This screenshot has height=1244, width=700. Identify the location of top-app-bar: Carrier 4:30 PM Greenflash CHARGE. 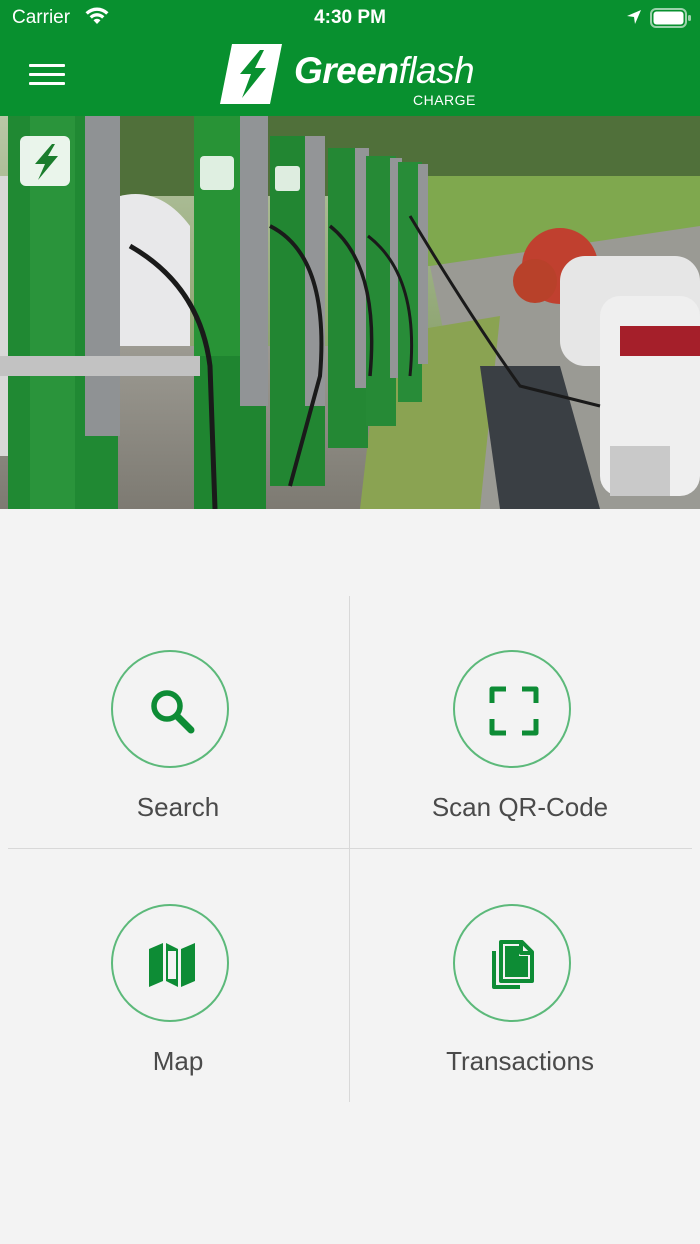
(350, 58).